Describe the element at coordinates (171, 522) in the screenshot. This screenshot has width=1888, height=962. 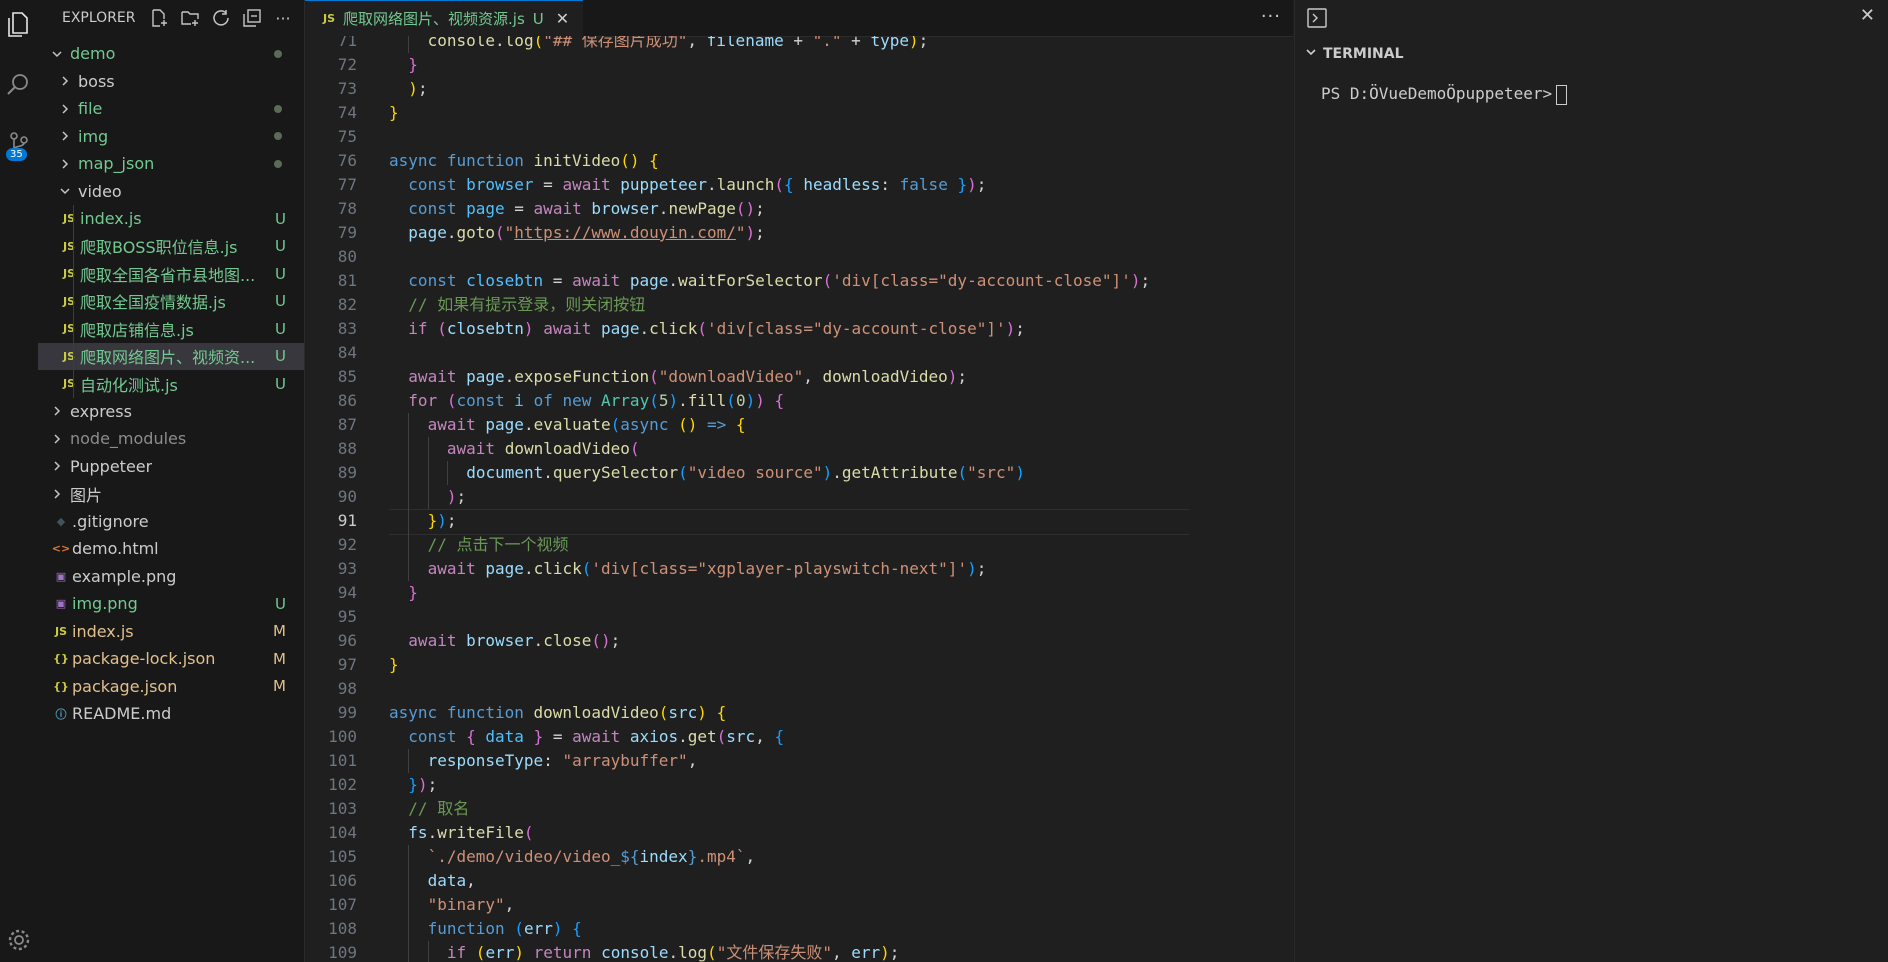
I see `tree-file: ◆ .gitignore` at that location.